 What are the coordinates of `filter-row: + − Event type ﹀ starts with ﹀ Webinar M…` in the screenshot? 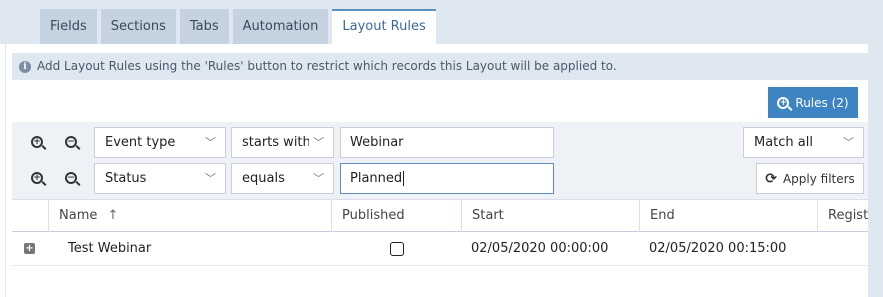 It's located at (440, 143).